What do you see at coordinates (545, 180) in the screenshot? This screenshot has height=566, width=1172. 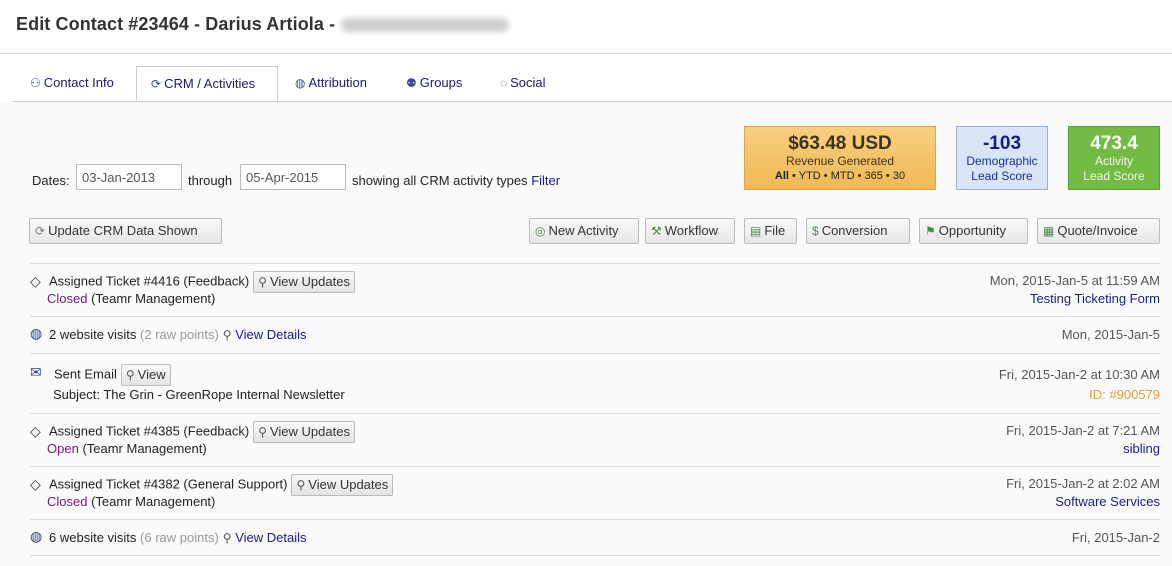 I see `filter-link: Filter` at bounding box center [545, 180].